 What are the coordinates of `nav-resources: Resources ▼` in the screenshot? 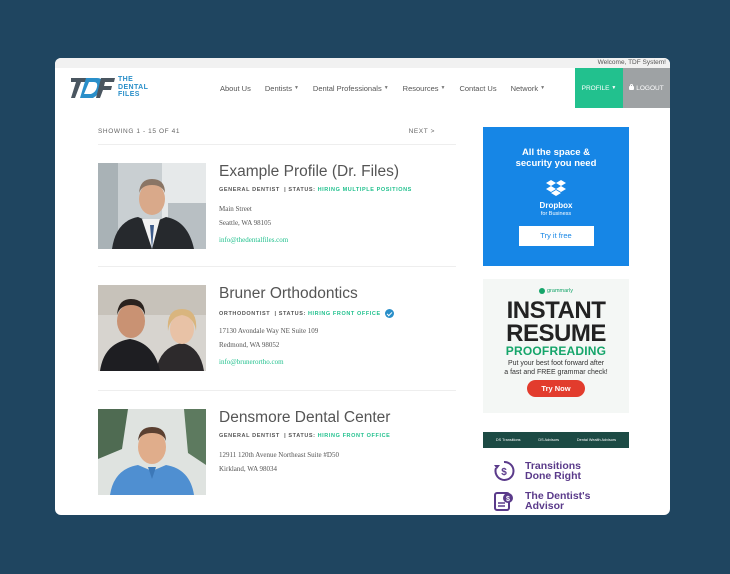 It's located at (424, 88).